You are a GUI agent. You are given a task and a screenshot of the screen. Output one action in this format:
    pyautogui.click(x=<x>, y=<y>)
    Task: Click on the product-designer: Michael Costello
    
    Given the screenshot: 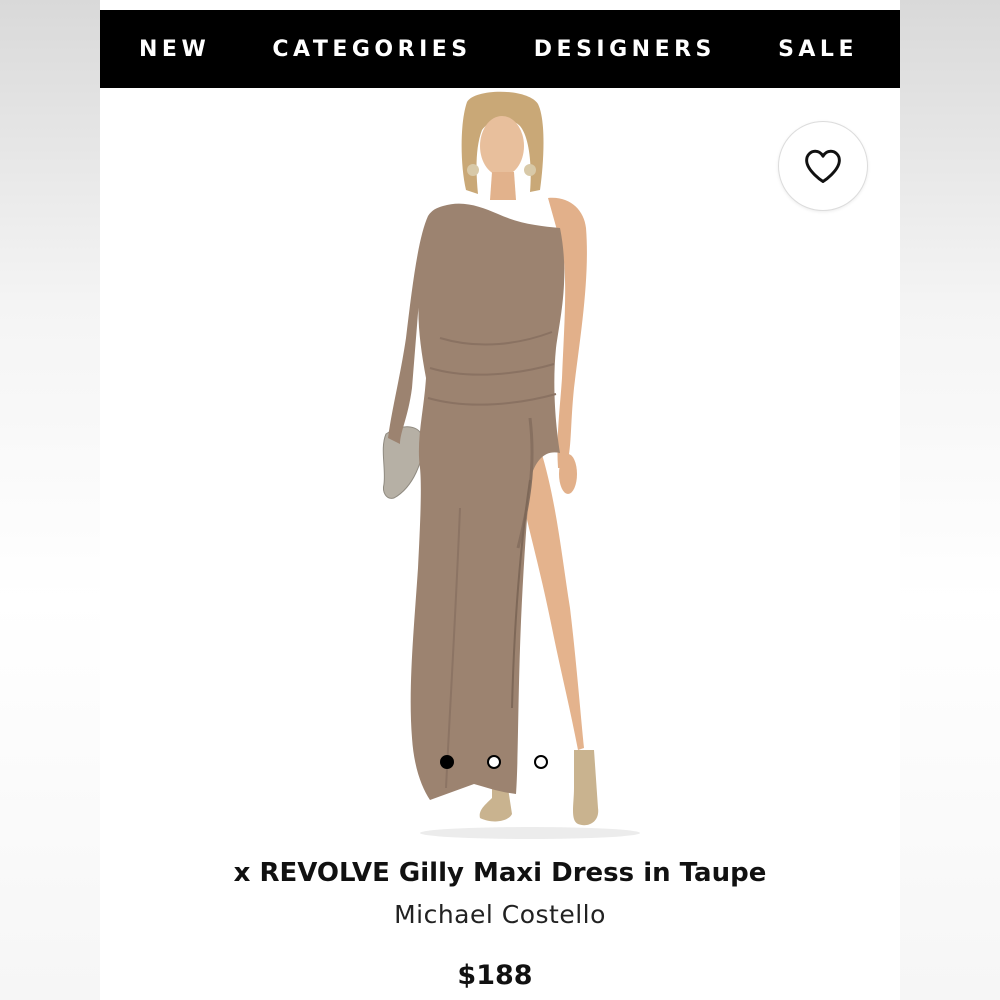 What is the action you would take?
    pyautogui.click(x=500, y=914)
    